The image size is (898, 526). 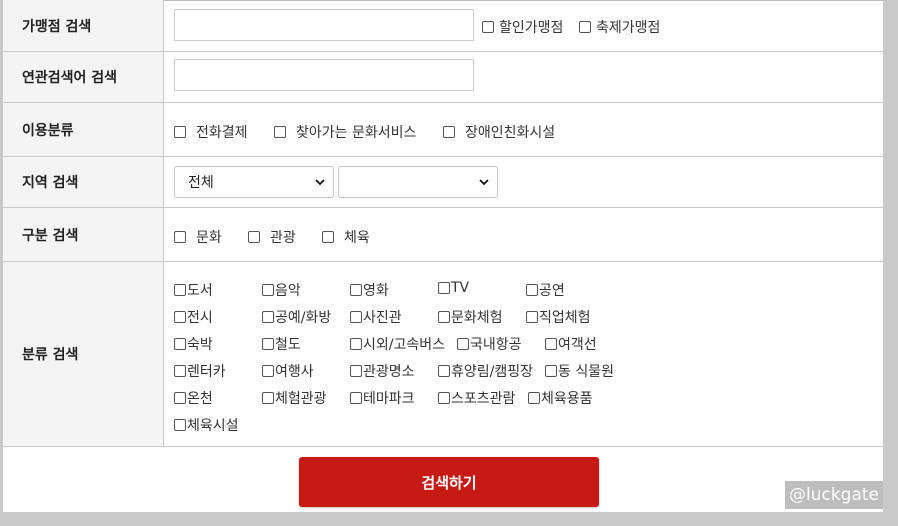 What do you see at coordinates (346, 237) in the screenshot?
I see `checkbox-sports: 체육` at bounding box center [346, 237].